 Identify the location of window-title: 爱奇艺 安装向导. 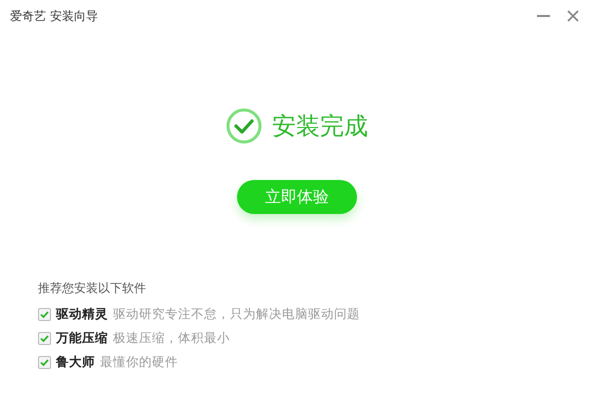
(54, 16).